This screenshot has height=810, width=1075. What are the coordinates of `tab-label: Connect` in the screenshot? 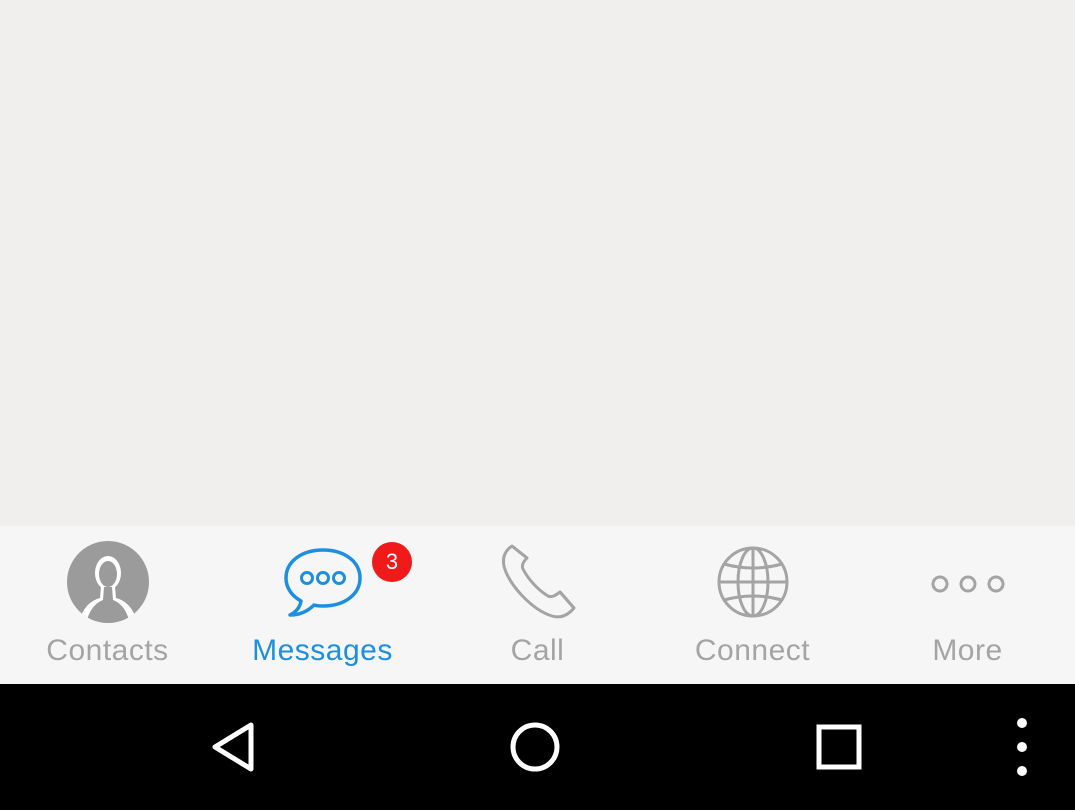 It's located at (752, 650).